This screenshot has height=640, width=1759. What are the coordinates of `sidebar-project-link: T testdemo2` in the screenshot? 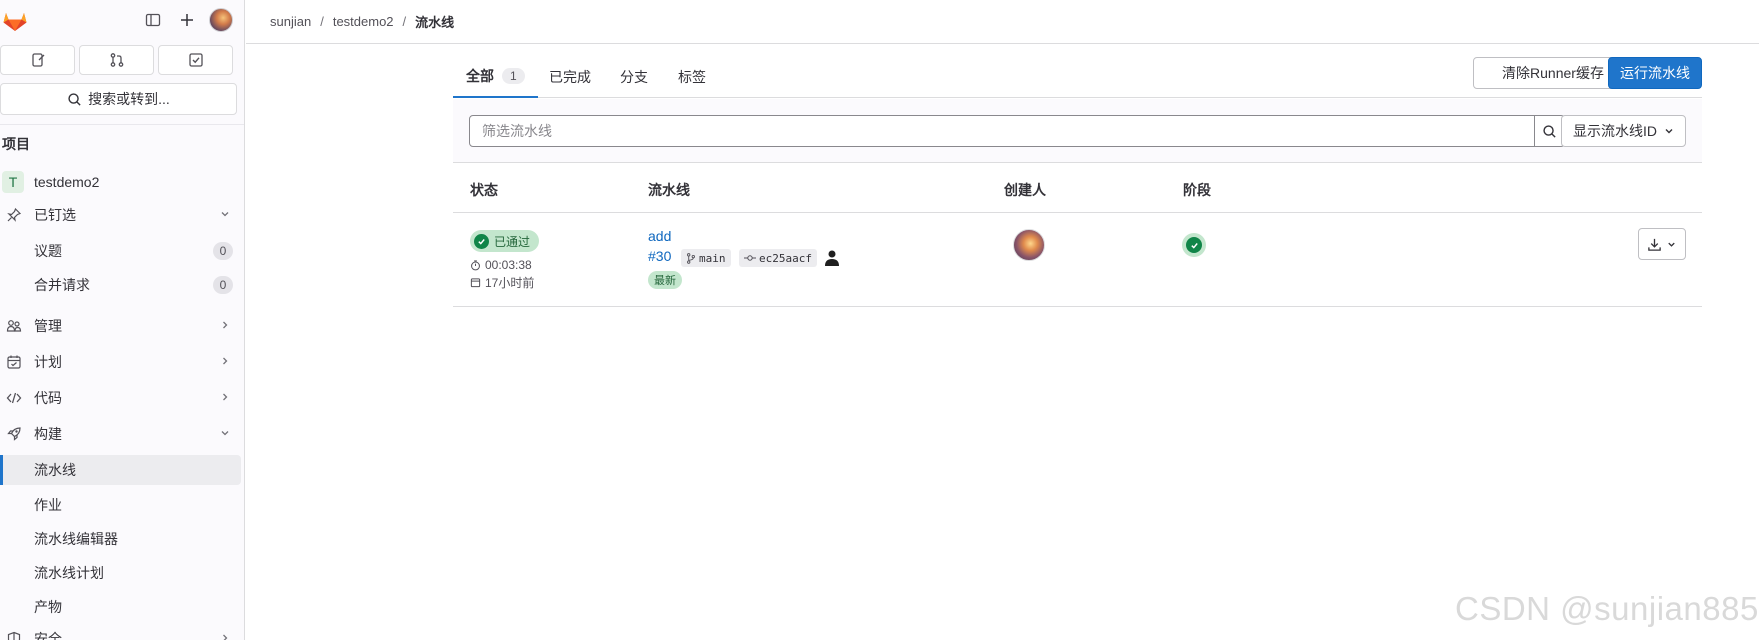 It's located at (120, 182).